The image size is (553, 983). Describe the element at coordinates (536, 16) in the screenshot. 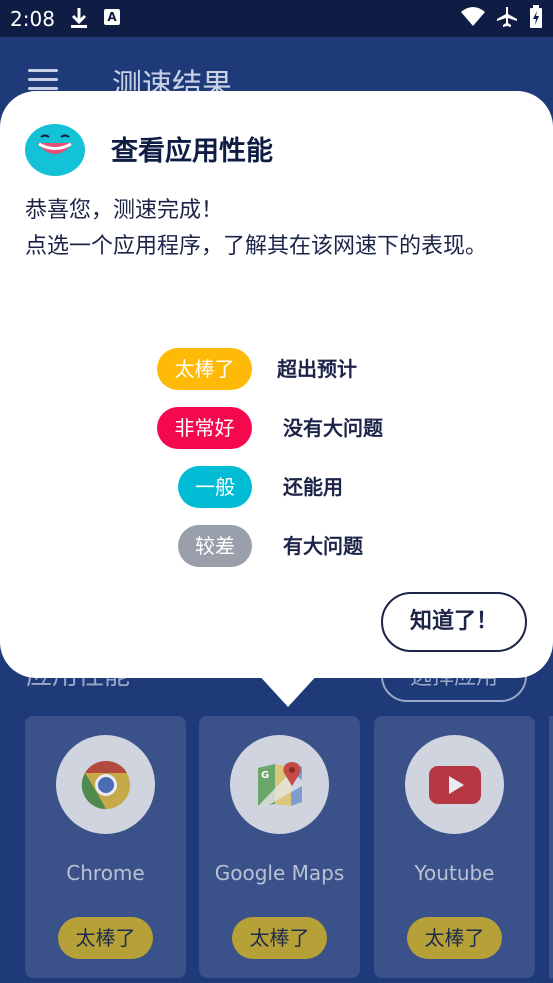

I see `battery-charging-icon` at that location.